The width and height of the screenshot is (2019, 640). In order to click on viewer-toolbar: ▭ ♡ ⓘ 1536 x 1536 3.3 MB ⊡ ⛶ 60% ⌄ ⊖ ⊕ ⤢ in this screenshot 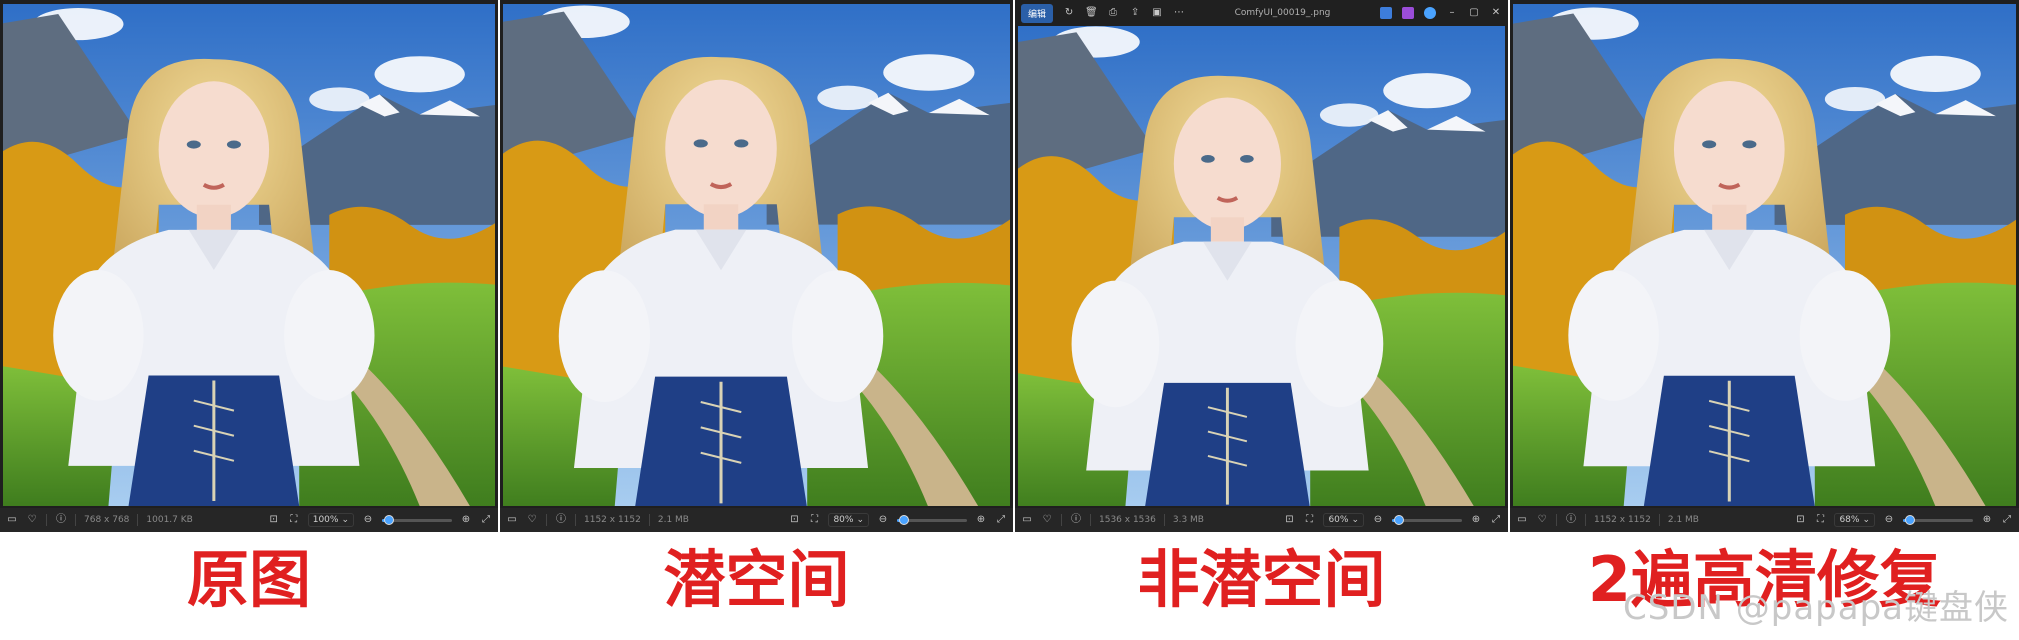, I will do `click(1261, 520)`.